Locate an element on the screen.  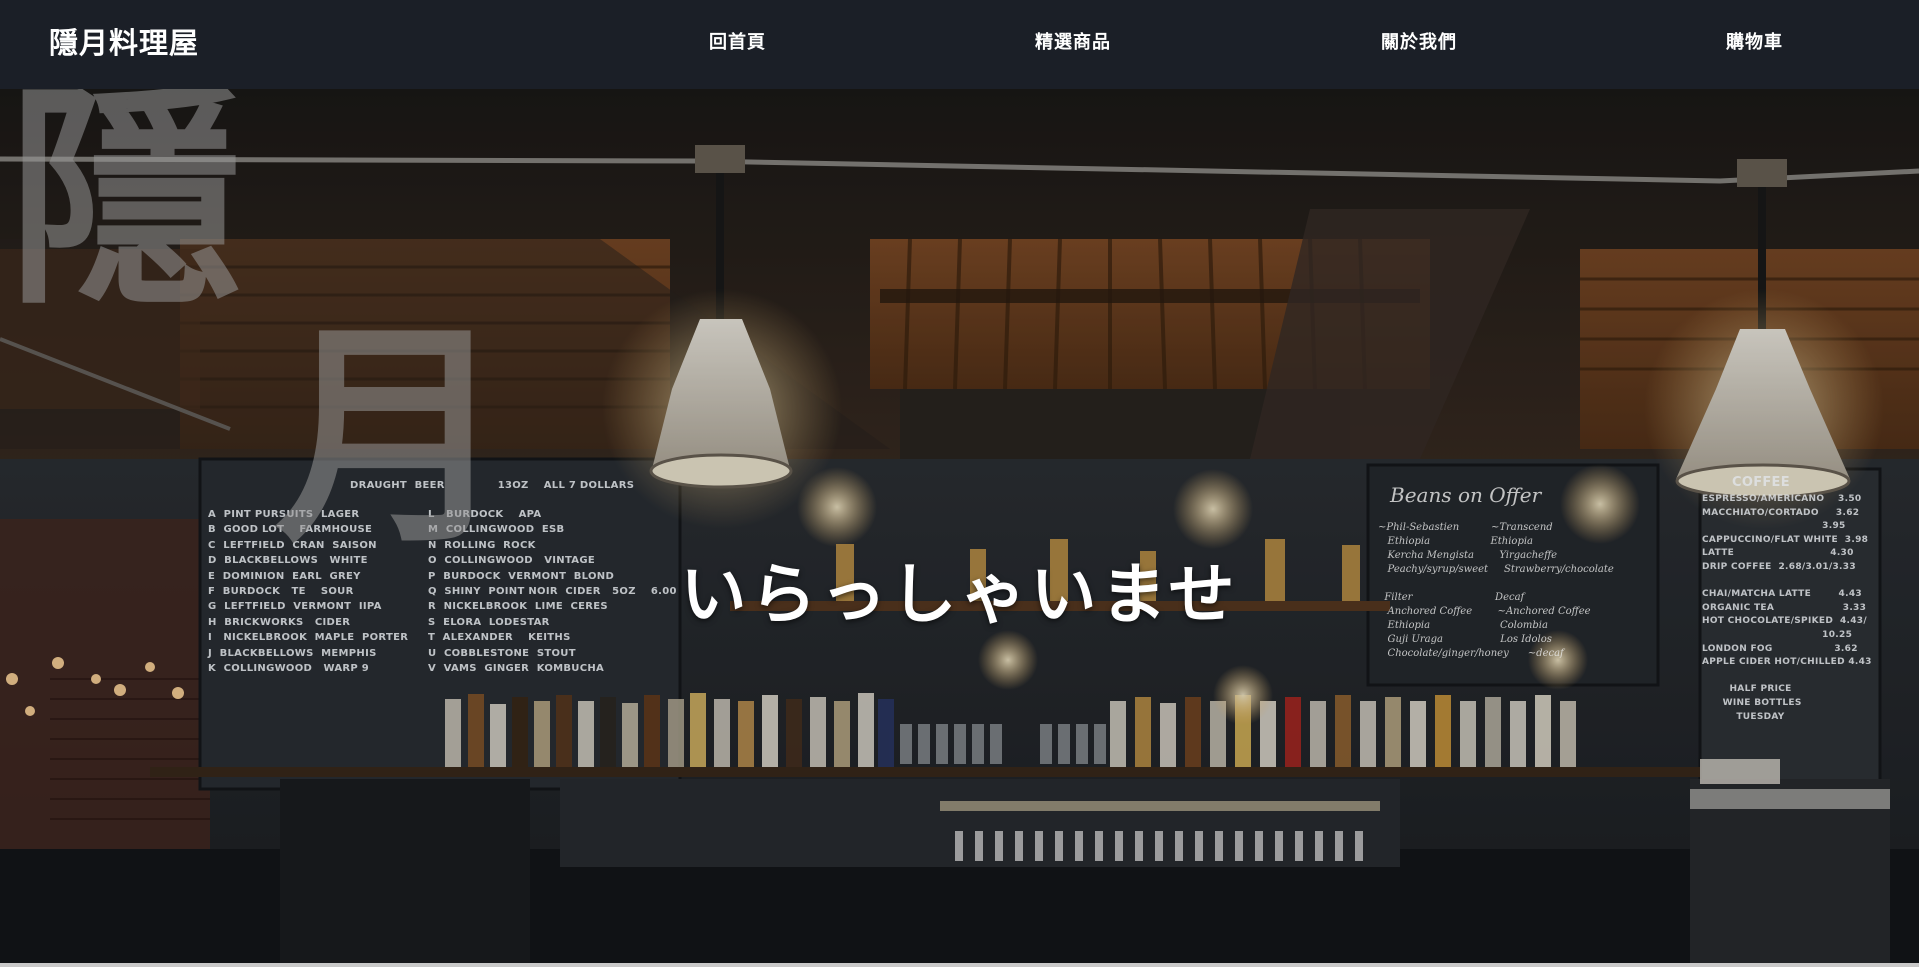
draught-board-header: DRAUGHT BEER 13OZ ALL 7 DOLLARS is located at coordinates (492, 485).